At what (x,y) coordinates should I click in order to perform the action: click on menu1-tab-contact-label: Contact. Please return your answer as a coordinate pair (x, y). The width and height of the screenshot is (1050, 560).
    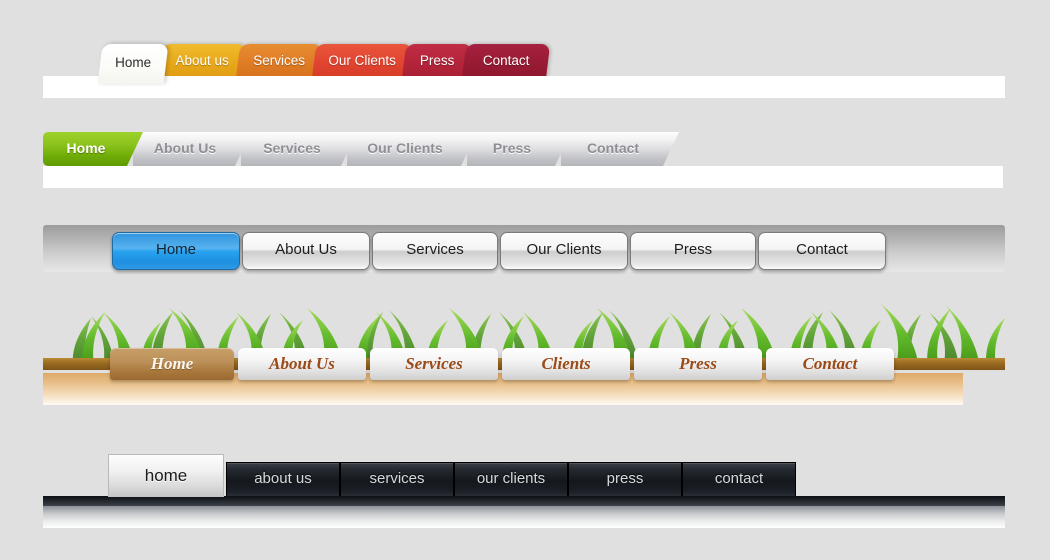
    Looking at the image, I should click on (506, 60).